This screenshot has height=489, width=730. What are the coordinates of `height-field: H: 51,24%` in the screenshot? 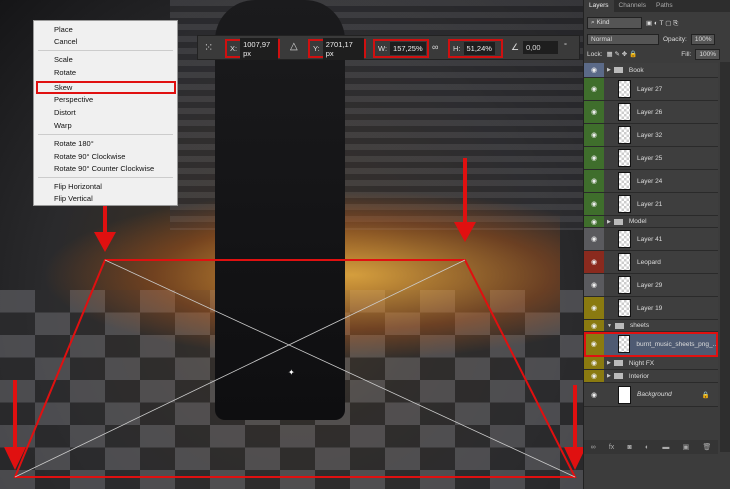 It's located at (475, 48).